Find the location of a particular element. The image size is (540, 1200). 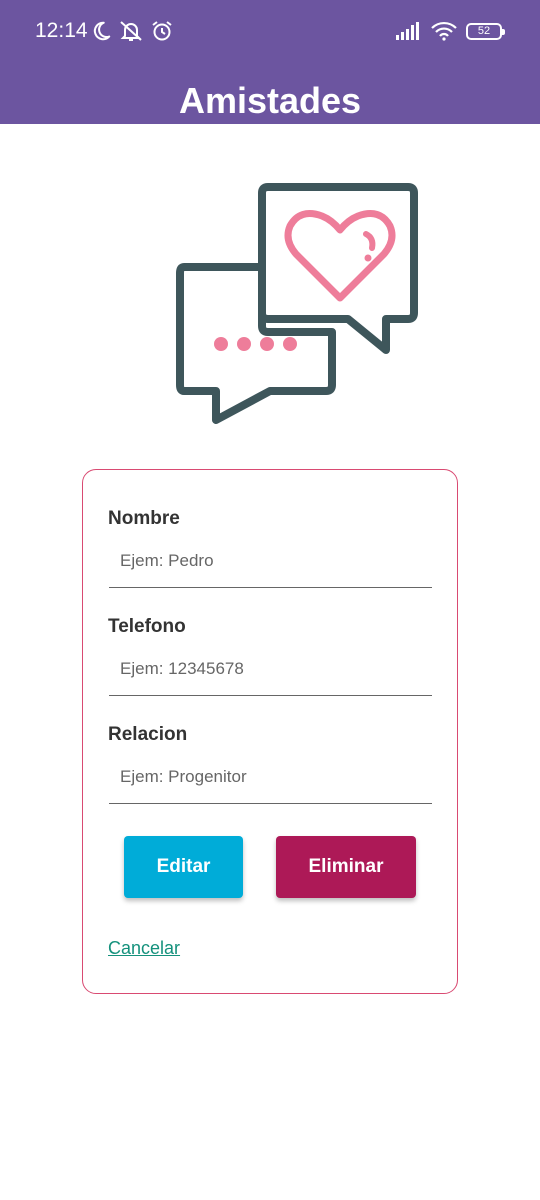

telefono-input is located at coordinates (270, 669).